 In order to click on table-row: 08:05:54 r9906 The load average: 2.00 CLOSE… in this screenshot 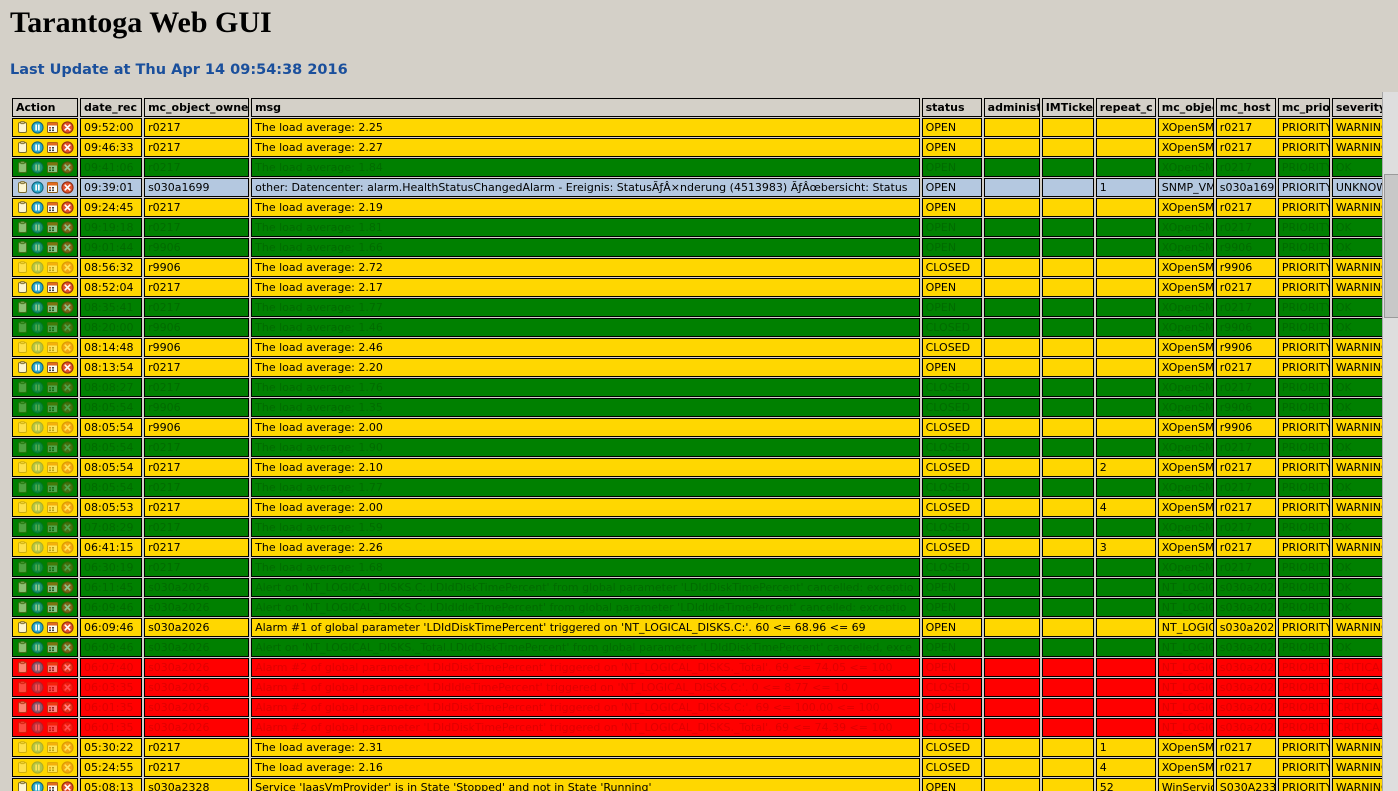, I will do `click(698, 427)`.